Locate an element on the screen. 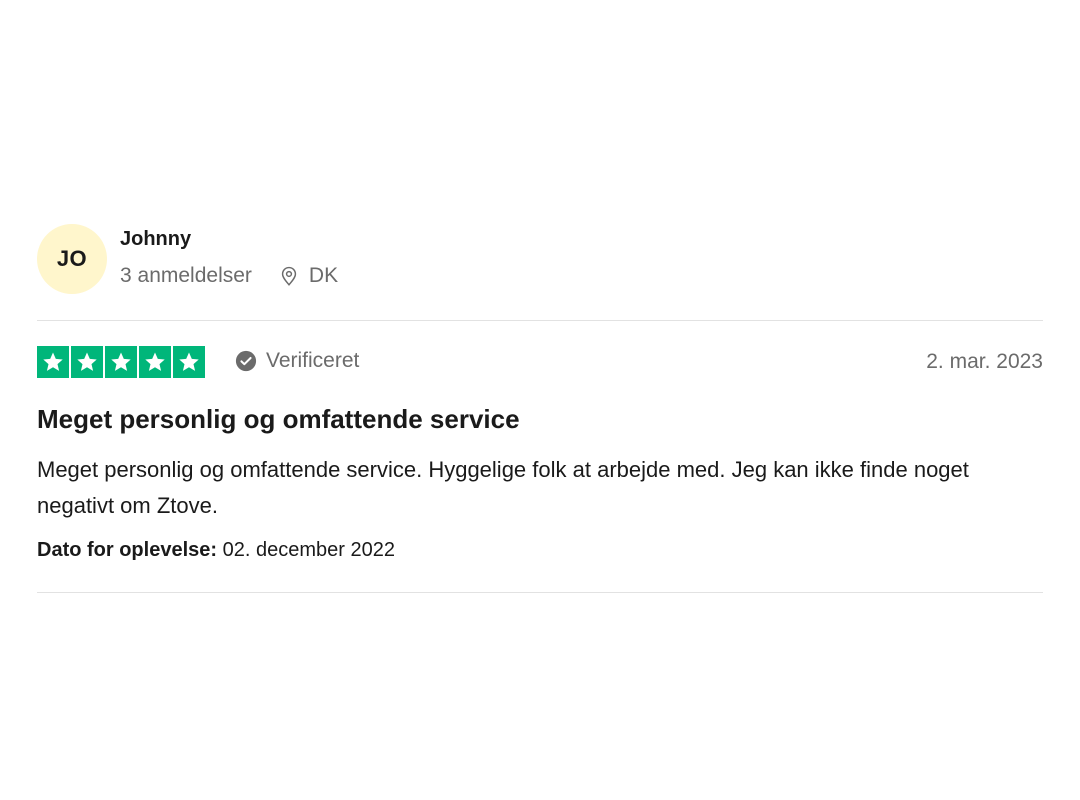 This screenshot has height=800, width=1080. avatar: JO is located at coordinates (72, 259).